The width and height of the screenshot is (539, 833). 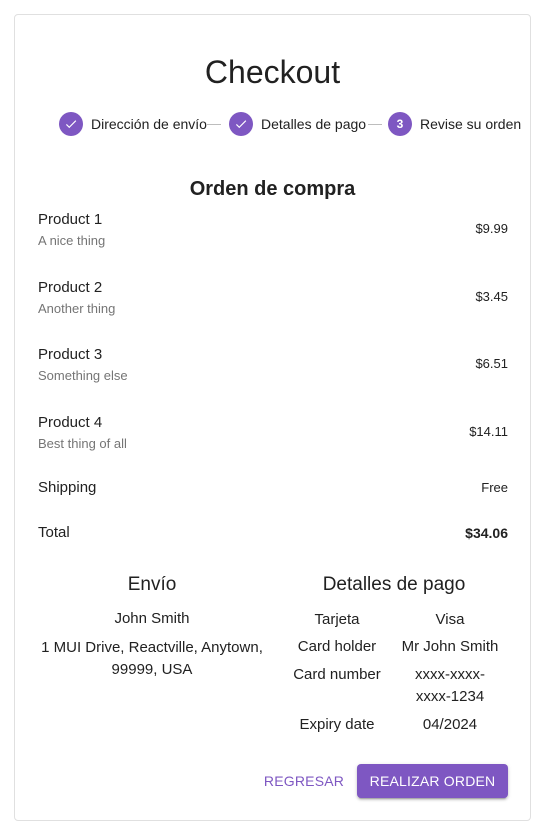 I want to click on product-price: $14.11, so click(x=488, y=431).